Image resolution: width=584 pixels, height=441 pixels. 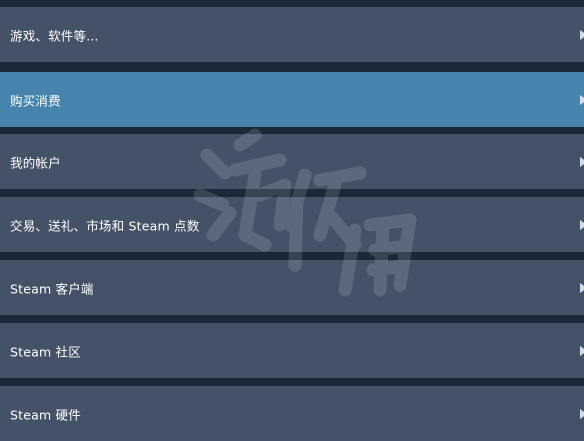 I want to click on menu-item-steam-community: Steam 社区, so click(x=292, y=350).